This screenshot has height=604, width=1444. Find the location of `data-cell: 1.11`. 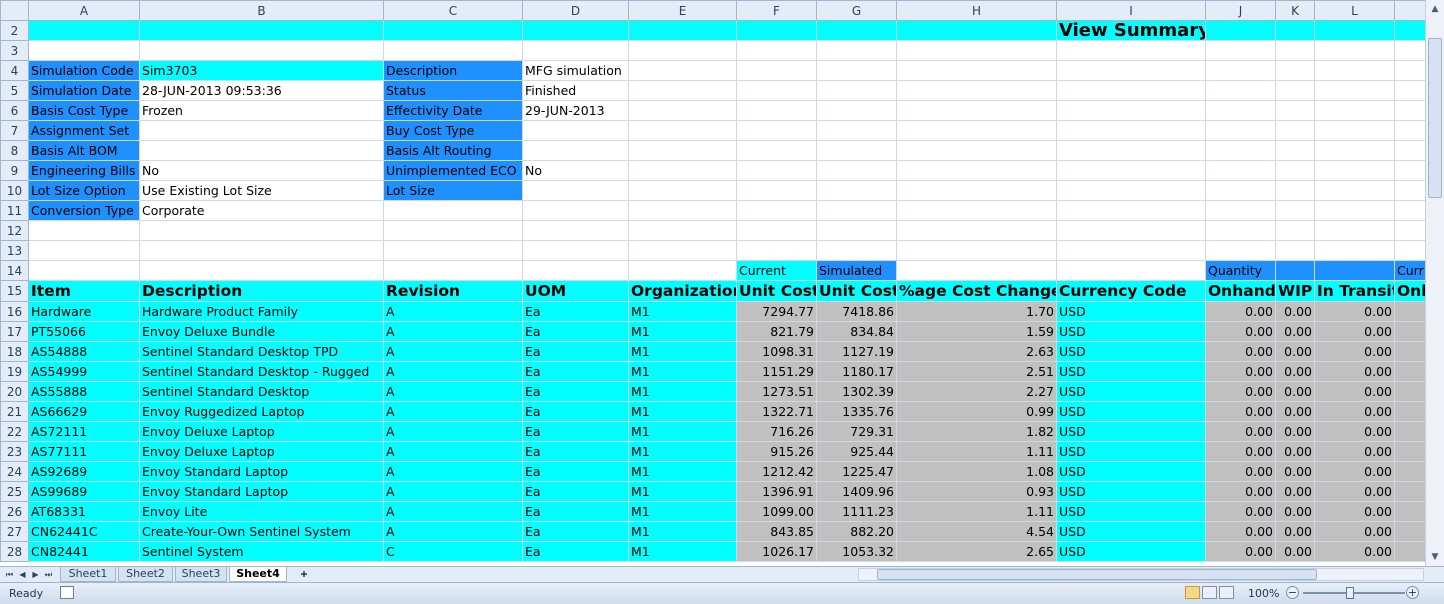

data-cell: 1.11 is located at coordinates (976, 451).